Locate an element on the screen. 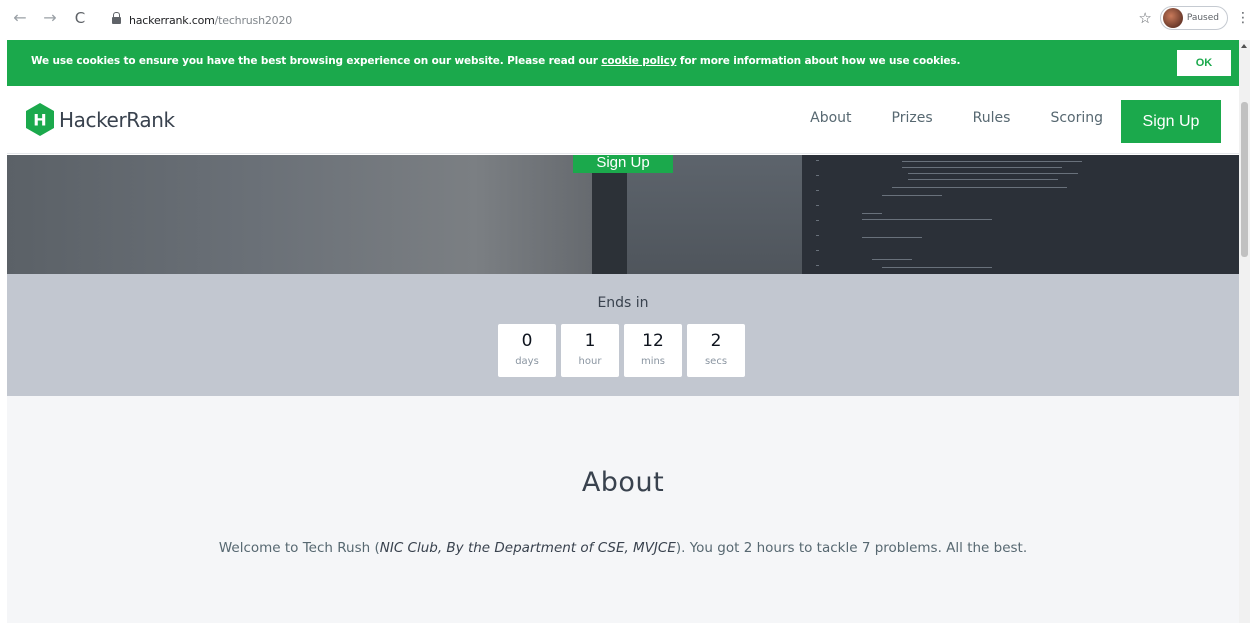  address-bar: hackerrank.com/techrush2020 is located at coordinates (202, 20).